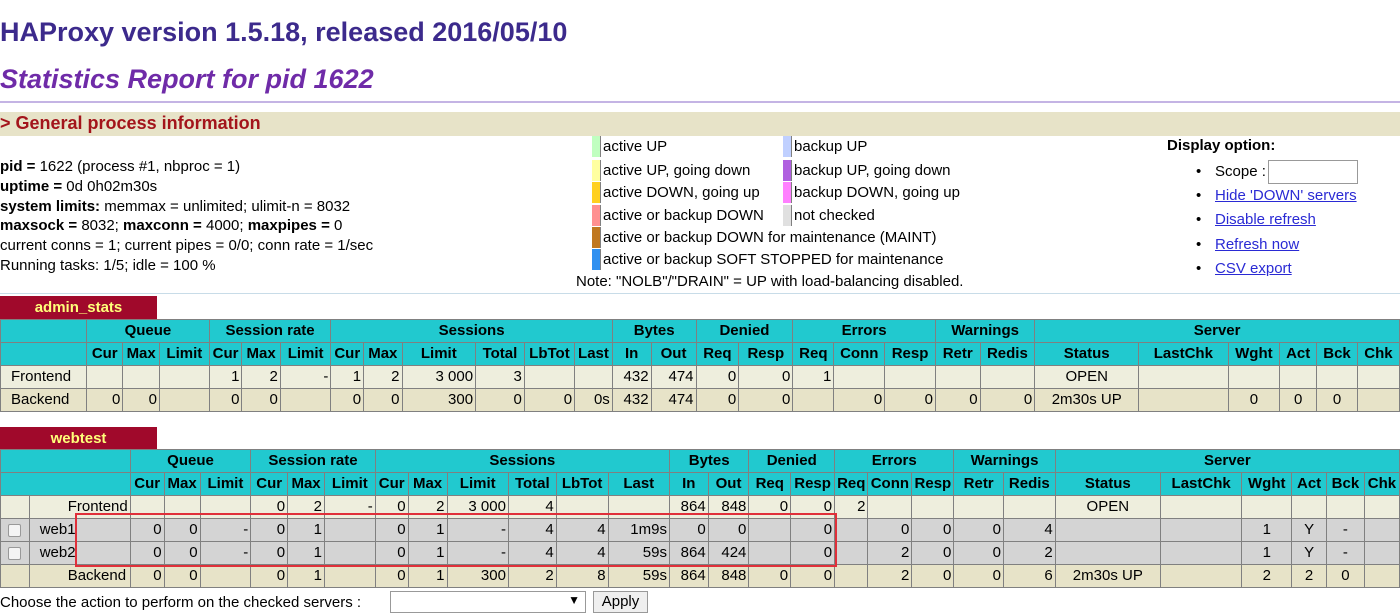 Image resolution: width=1400 pixels, height=613 pixels. I want to click on header-corner, so click(65, 461).